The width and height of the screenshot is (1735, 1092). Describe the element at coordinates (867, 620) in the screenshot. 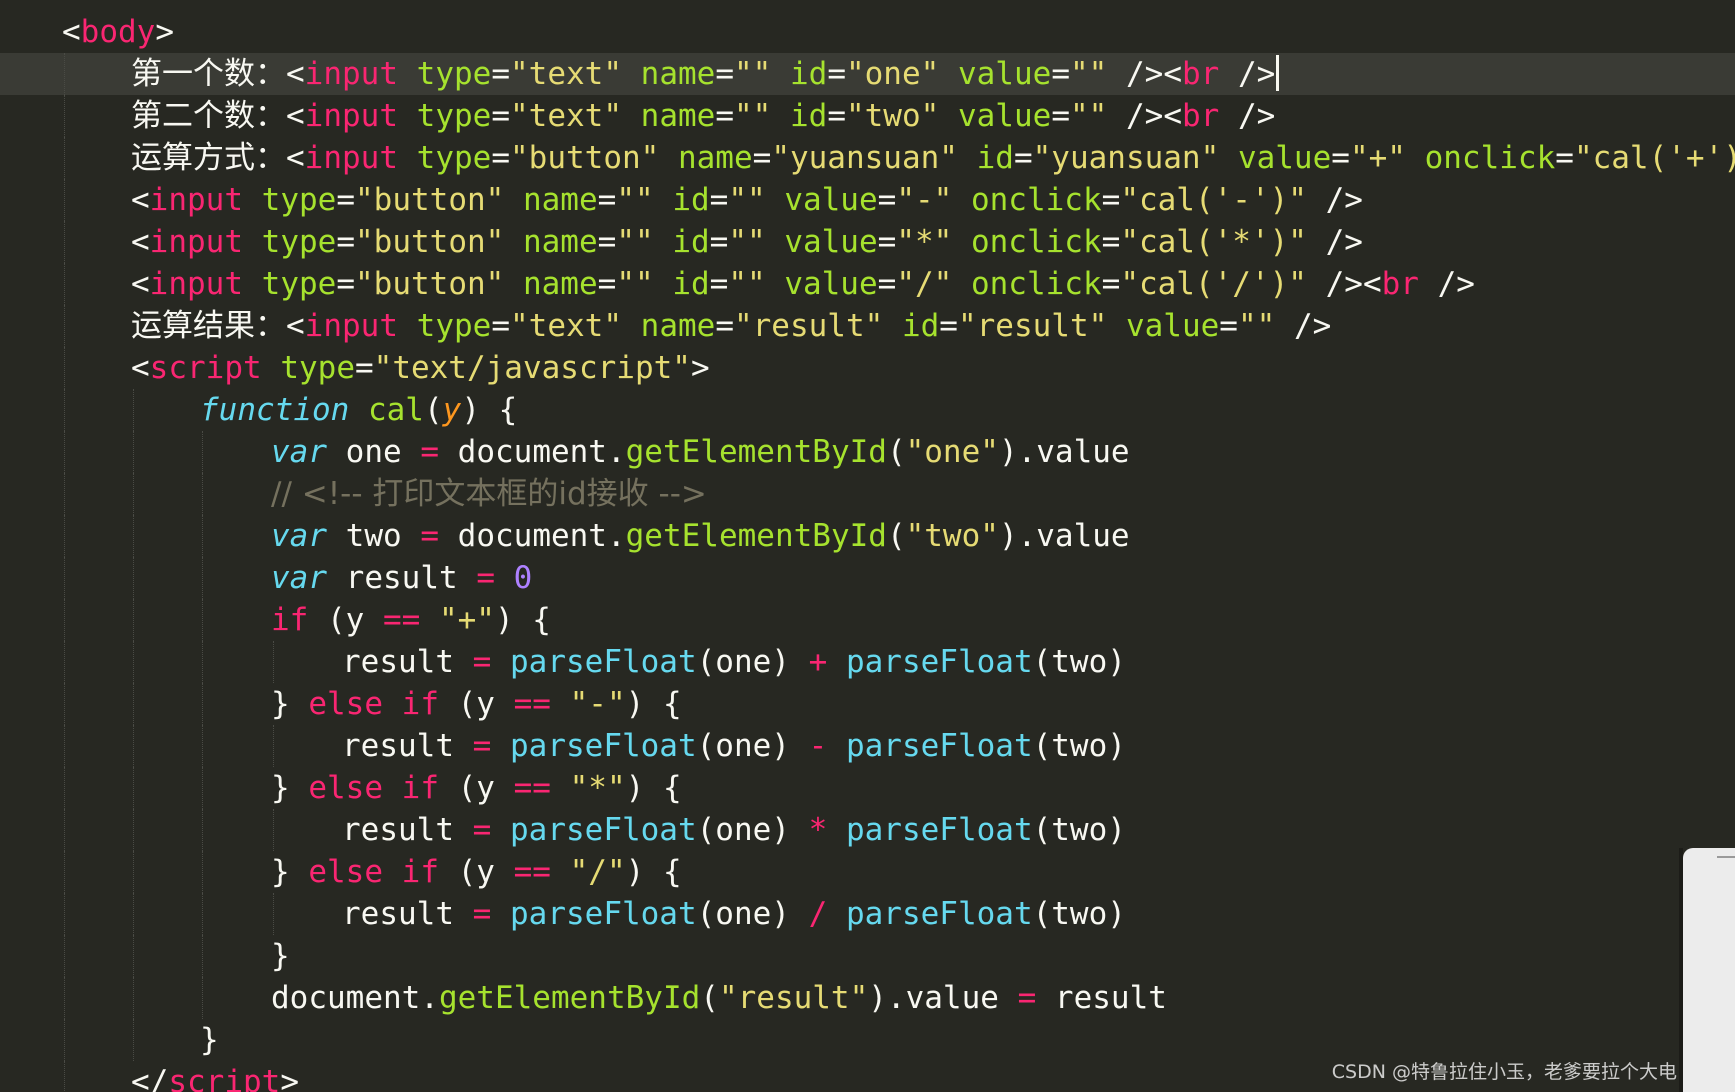

I see `code-line: if (y == "+") {` at that location.